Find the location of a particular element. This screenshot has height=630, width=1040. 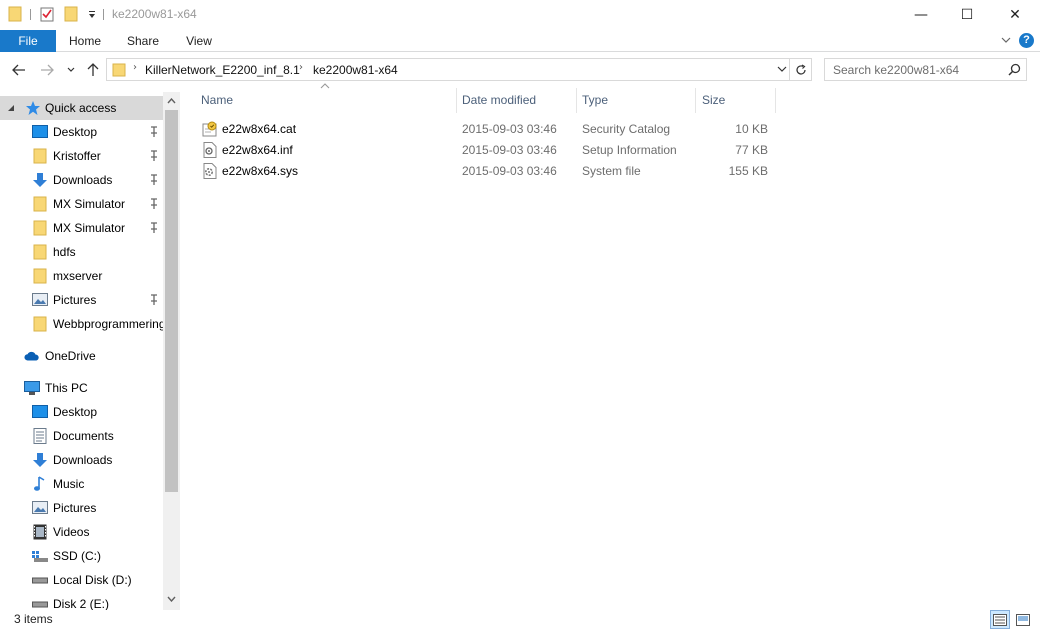

forward-button is located at coordinates (47, 70).